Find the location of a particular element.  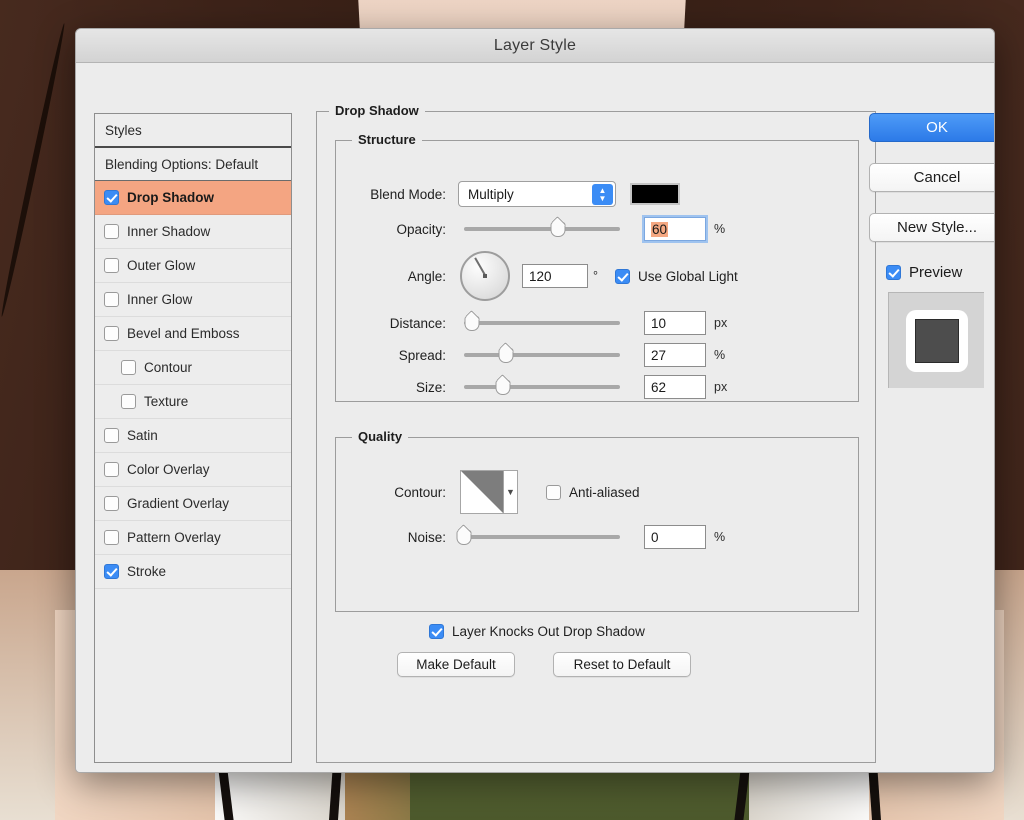

size-row: Size: 62 px is located at coordinates (539, 387).